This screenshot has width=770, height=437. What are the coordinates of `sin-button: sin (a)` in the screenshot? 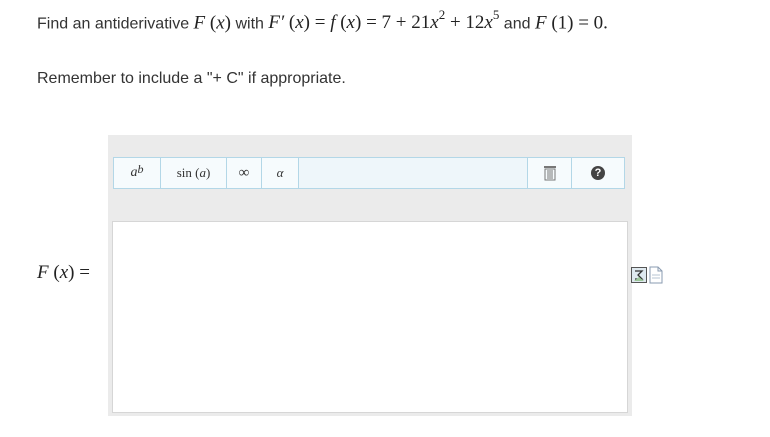 It's located at (194, 173).